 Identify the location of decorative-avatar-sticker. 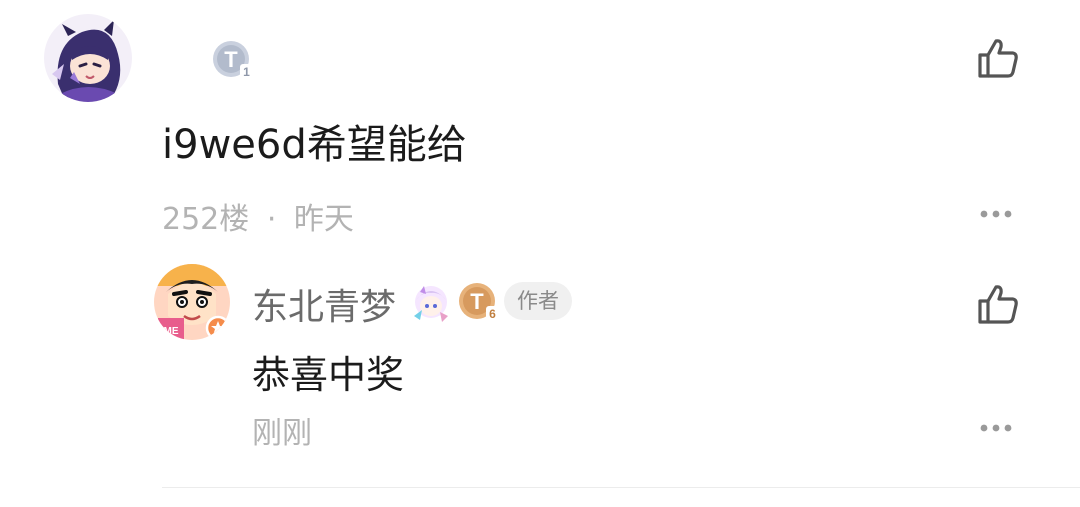
(431, 303).